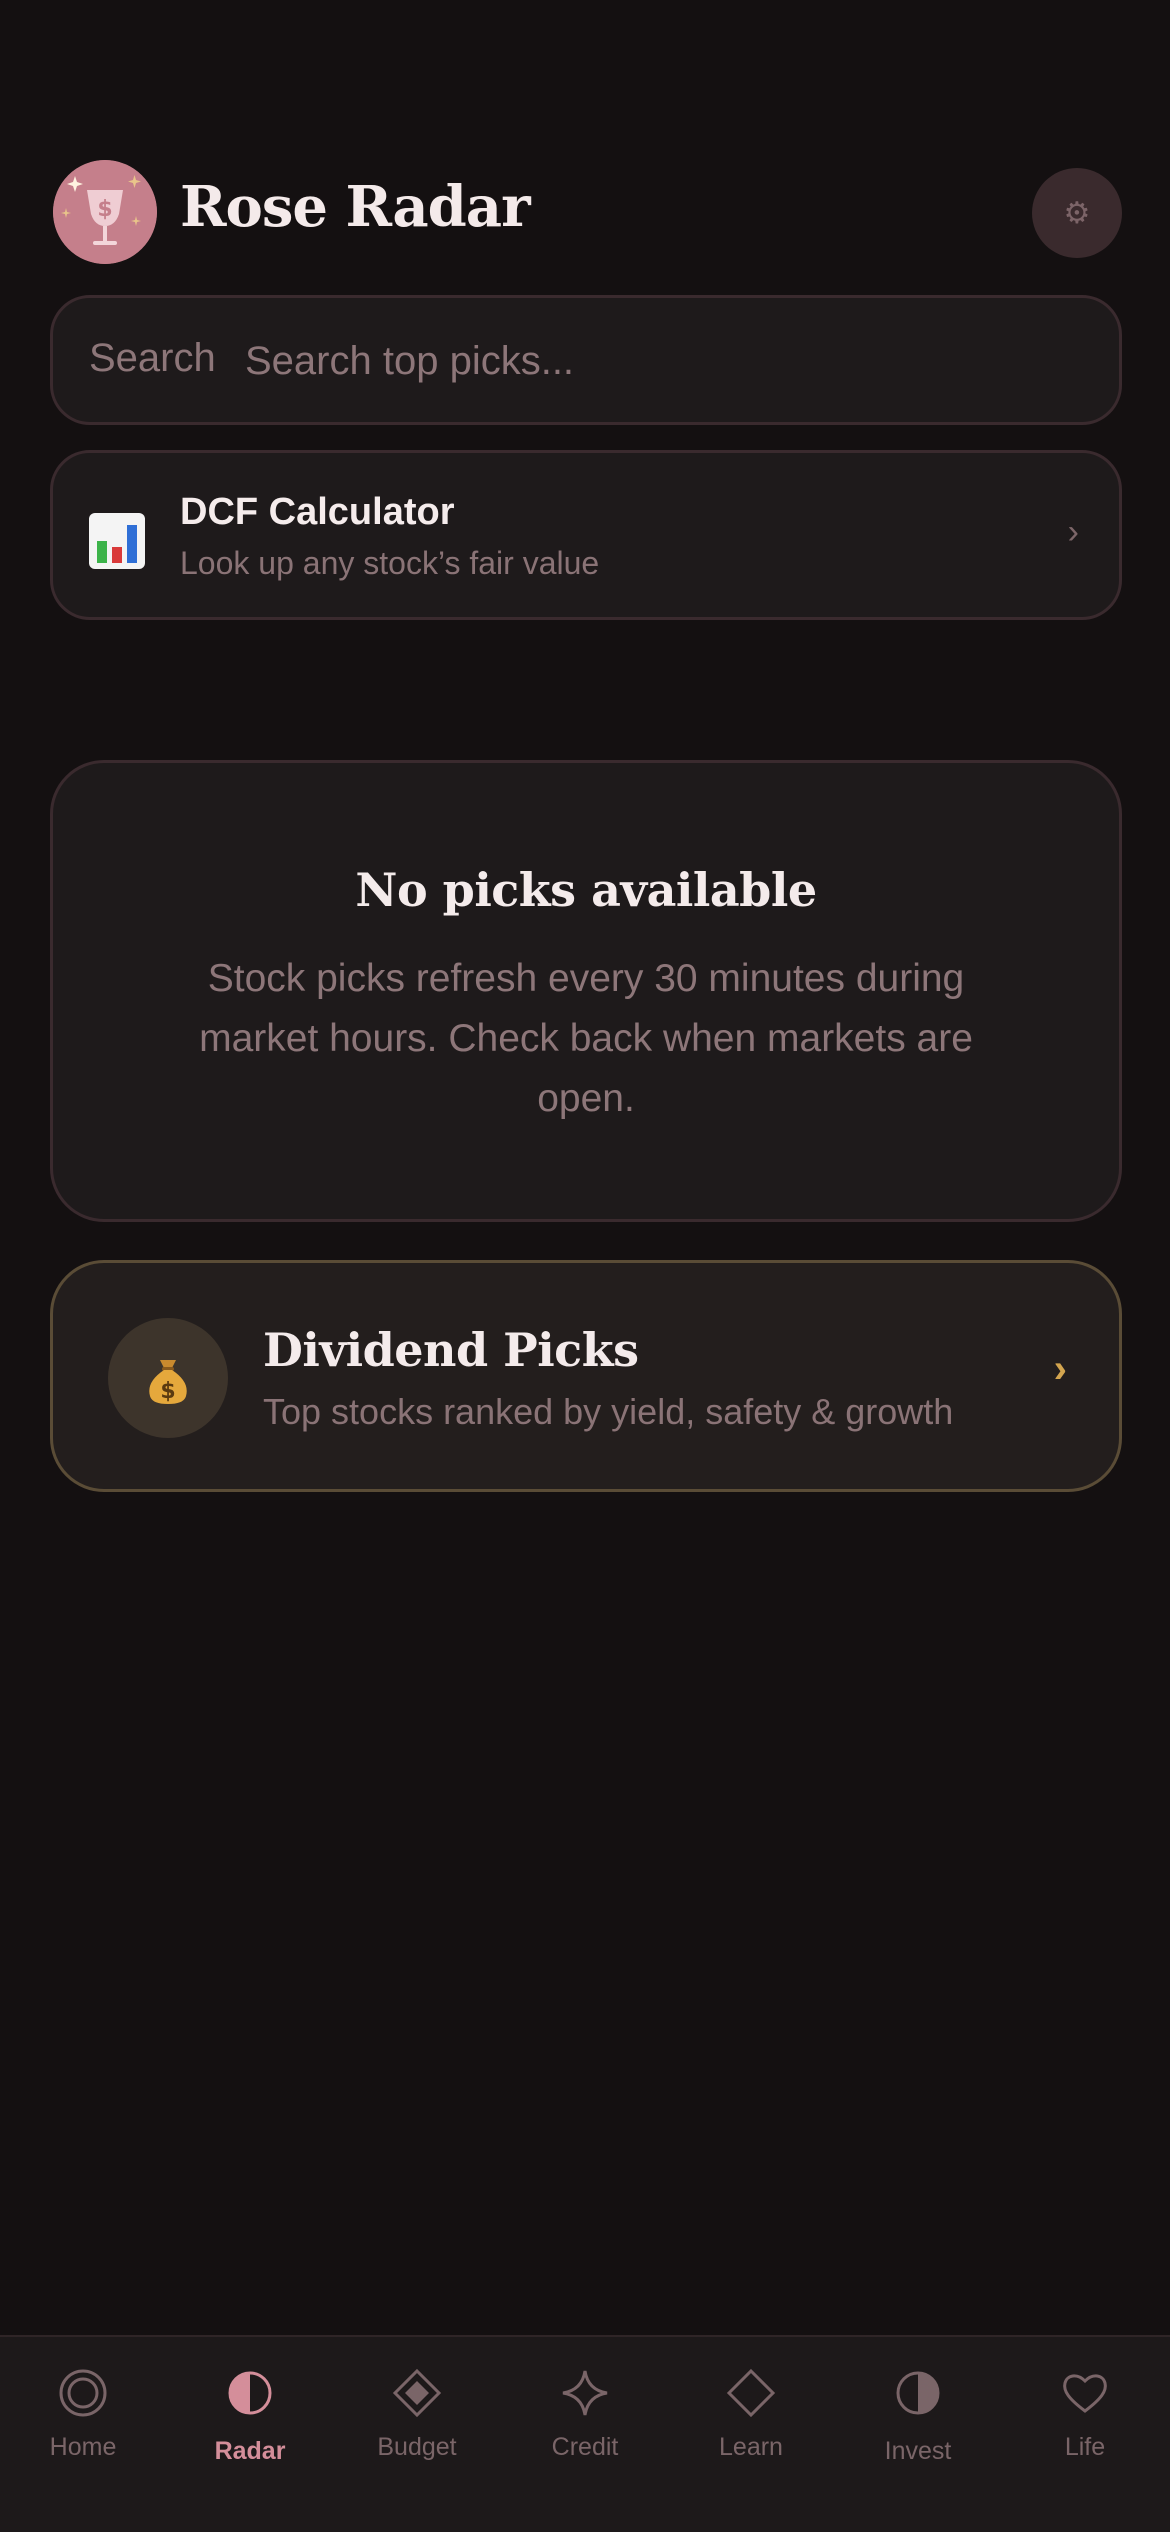  I want to click on diamond-icon, so click(417, 2393).